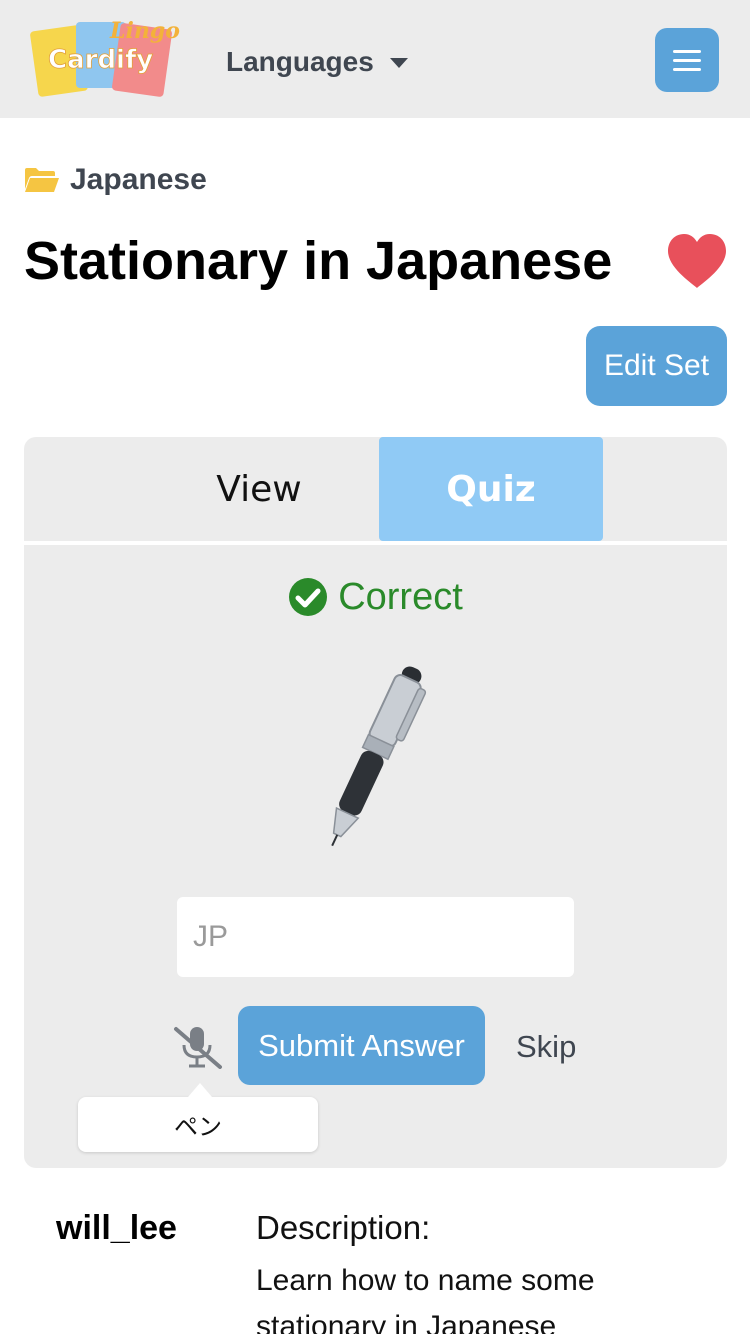 The height and width of the screenshot is (1334, 750). I want to click on skip-button: Skip, so click(546, 1047).